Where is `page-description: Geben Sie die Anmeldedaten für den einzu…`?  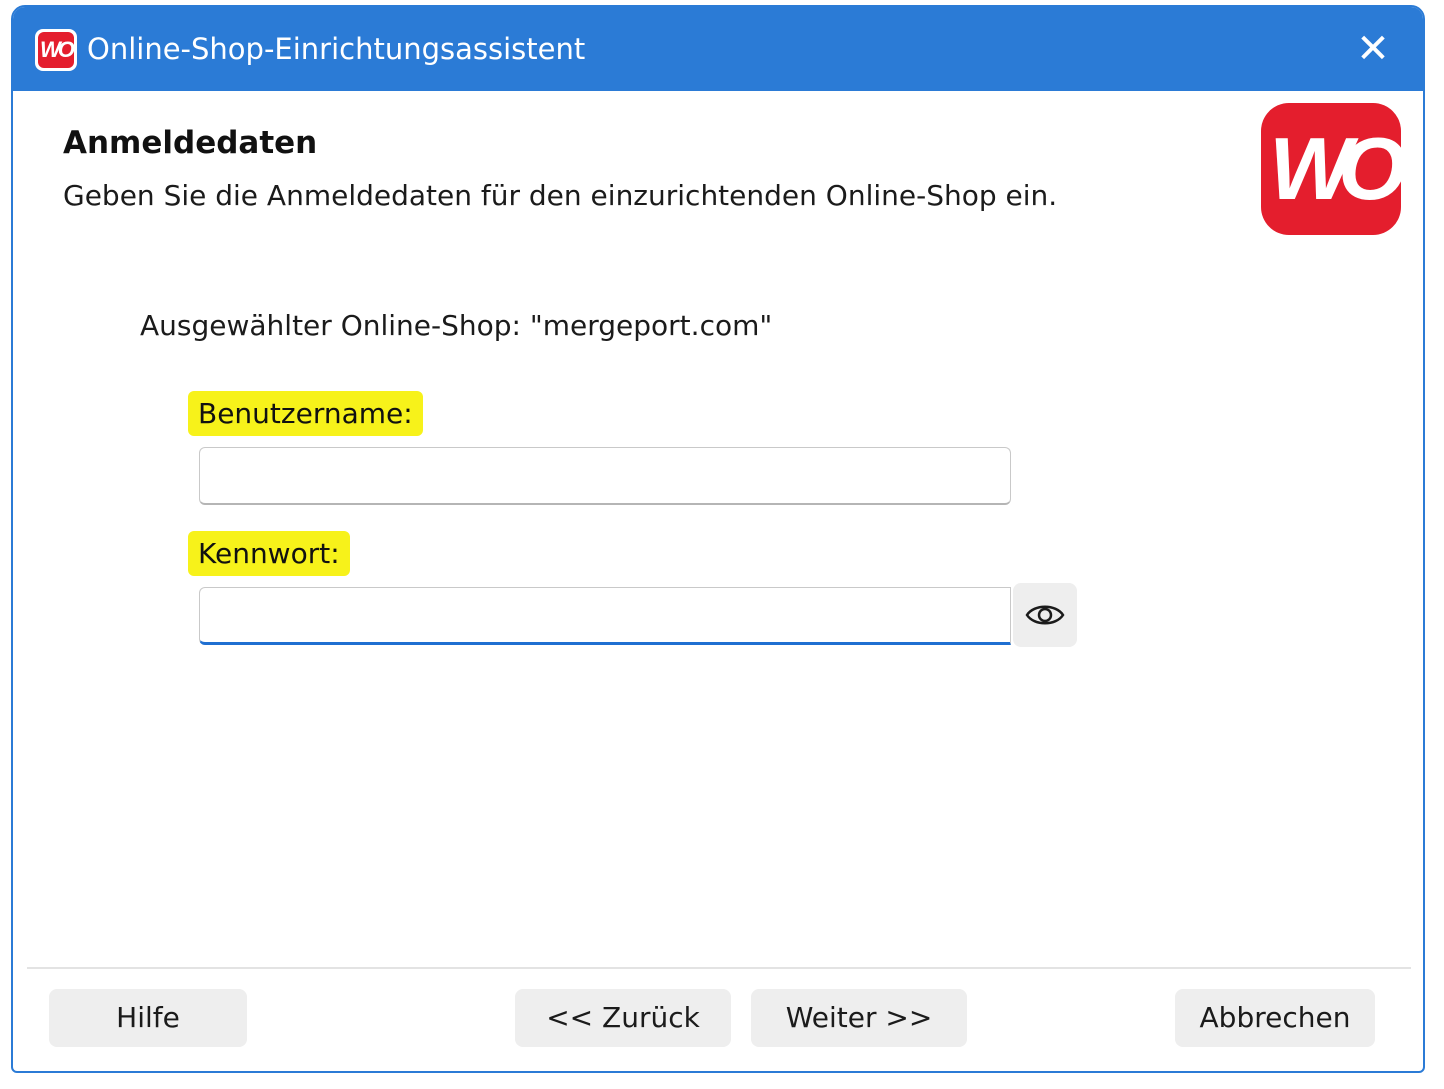 page-description: Geben Sie die Anmeldedaten für den einzu… is located at coordinates (560, 195).